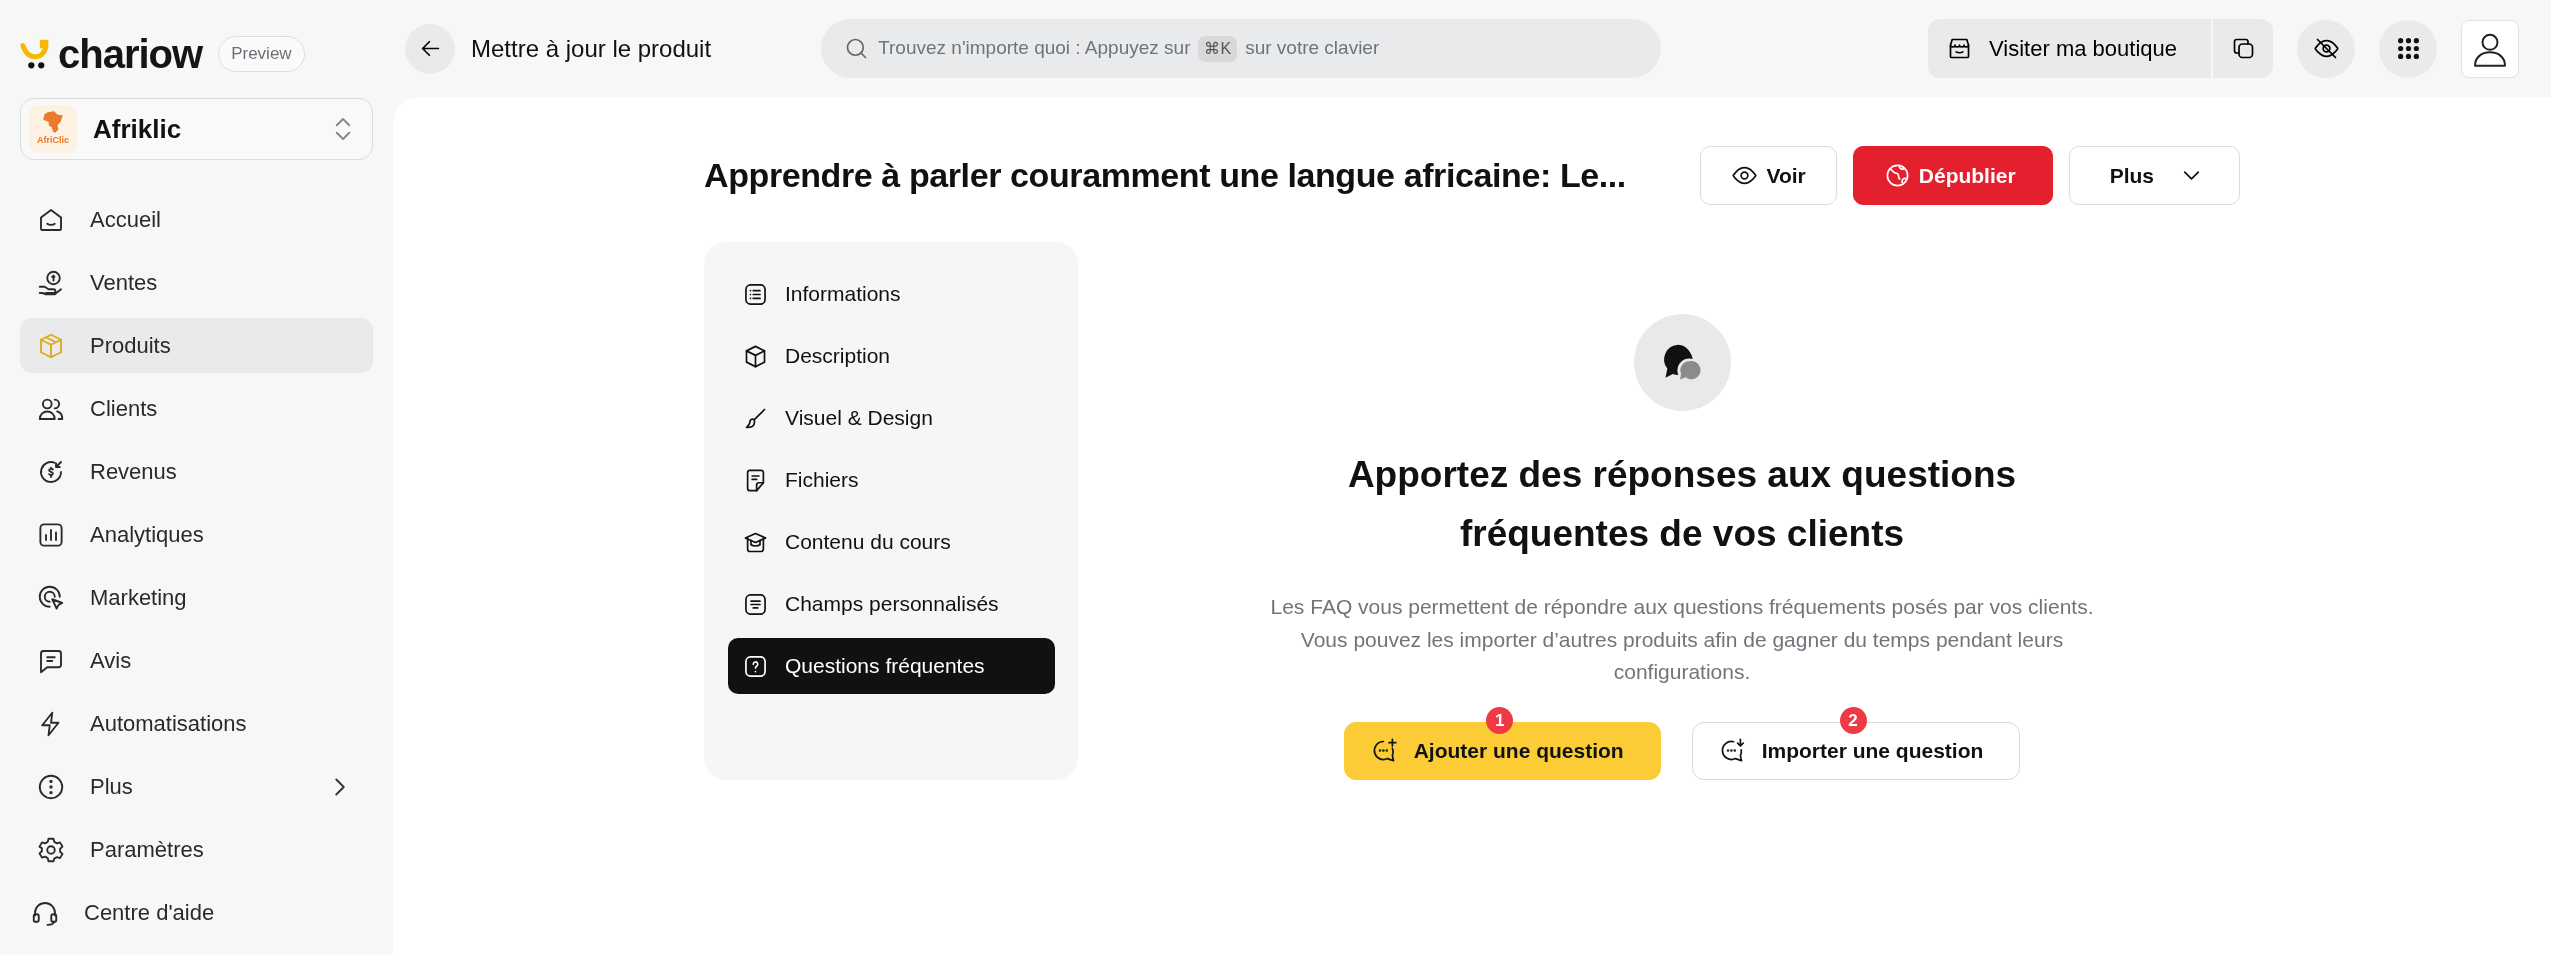 The image size is (2551, 955). Describe the element at coordinates (1682, 639) in the screenshot. I see `empty-description: Les FAQ vous permettent de répondre aux questions fréquements posés par vos clients. Vous pouvez les importer d’autres produits afin de gagner du temps pendant leurs configurations.` at that location.